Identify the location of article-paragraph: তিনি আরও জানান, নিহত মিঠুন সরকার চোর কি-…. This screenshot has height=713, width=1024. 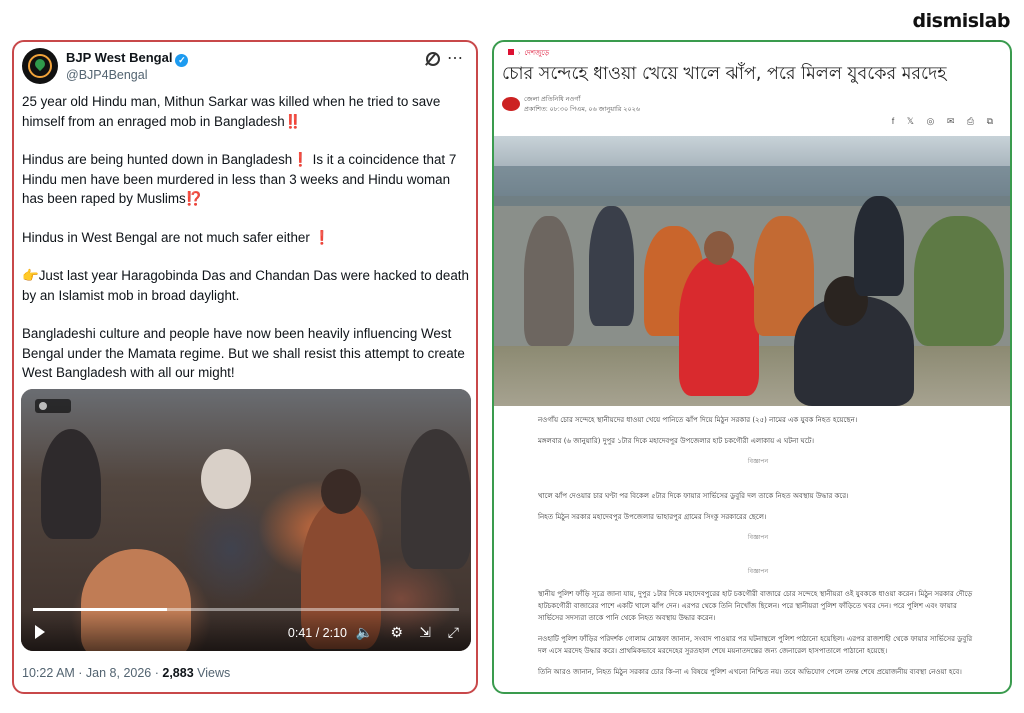
(750, 672).